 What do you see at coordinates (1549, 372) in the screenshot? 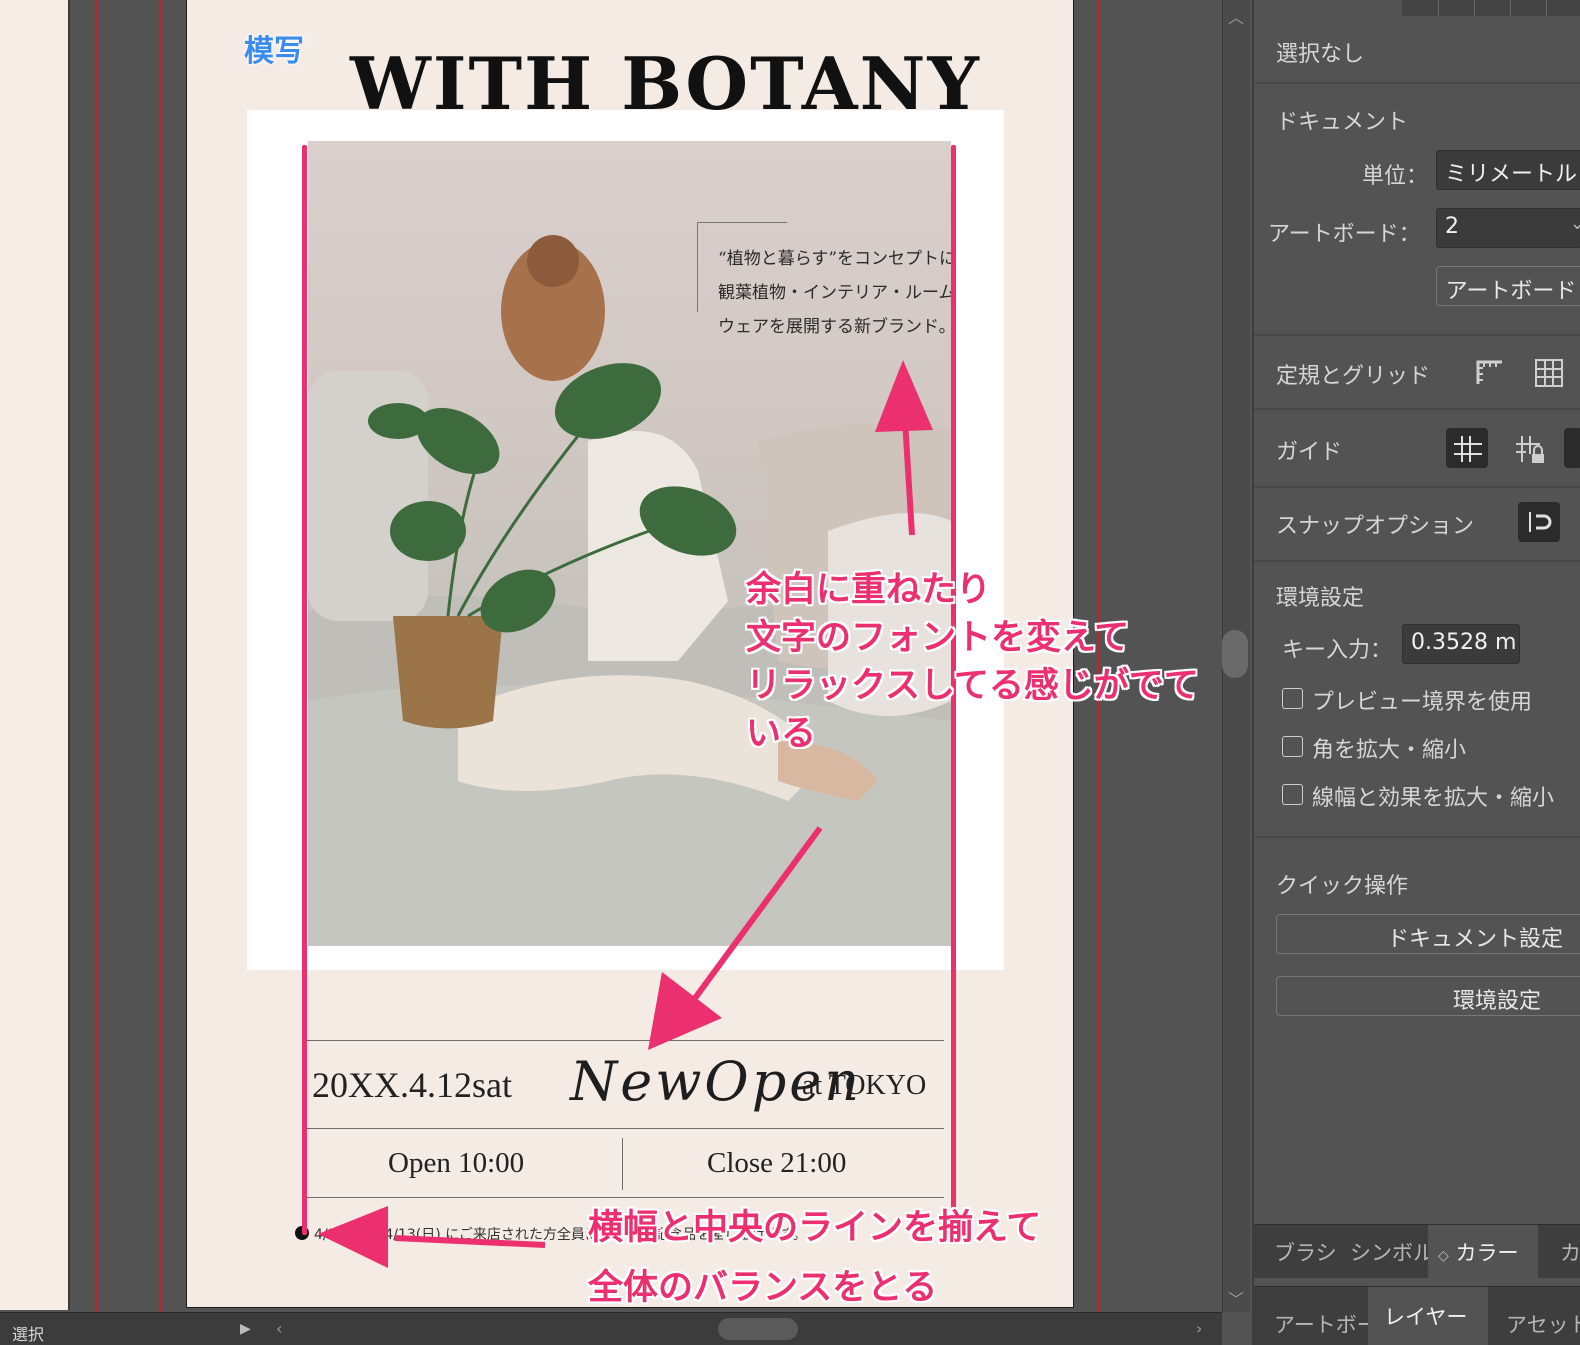
I see `grid-icon` at bounding box center [1549, 372].